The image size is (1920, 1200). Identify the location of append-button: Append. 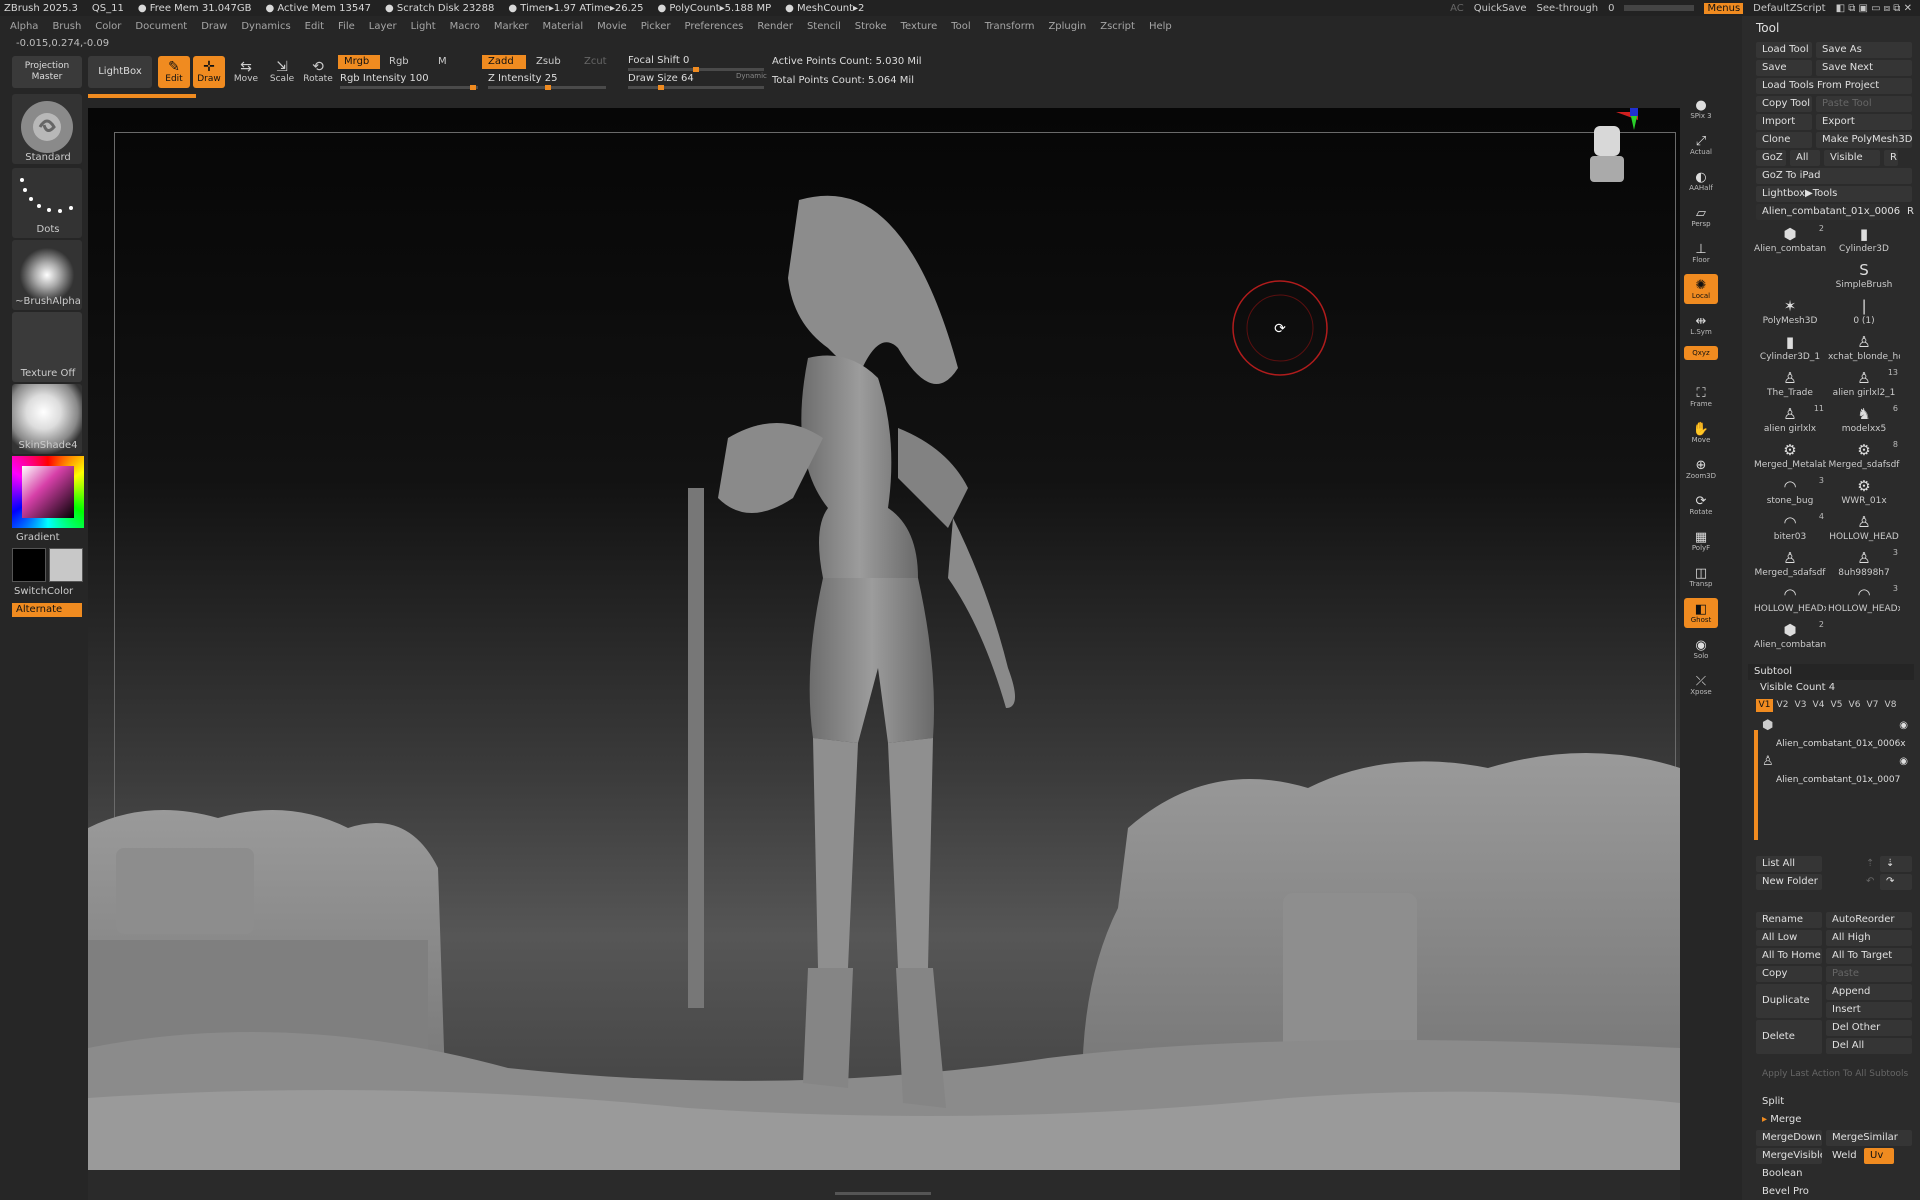
(1869, 992).